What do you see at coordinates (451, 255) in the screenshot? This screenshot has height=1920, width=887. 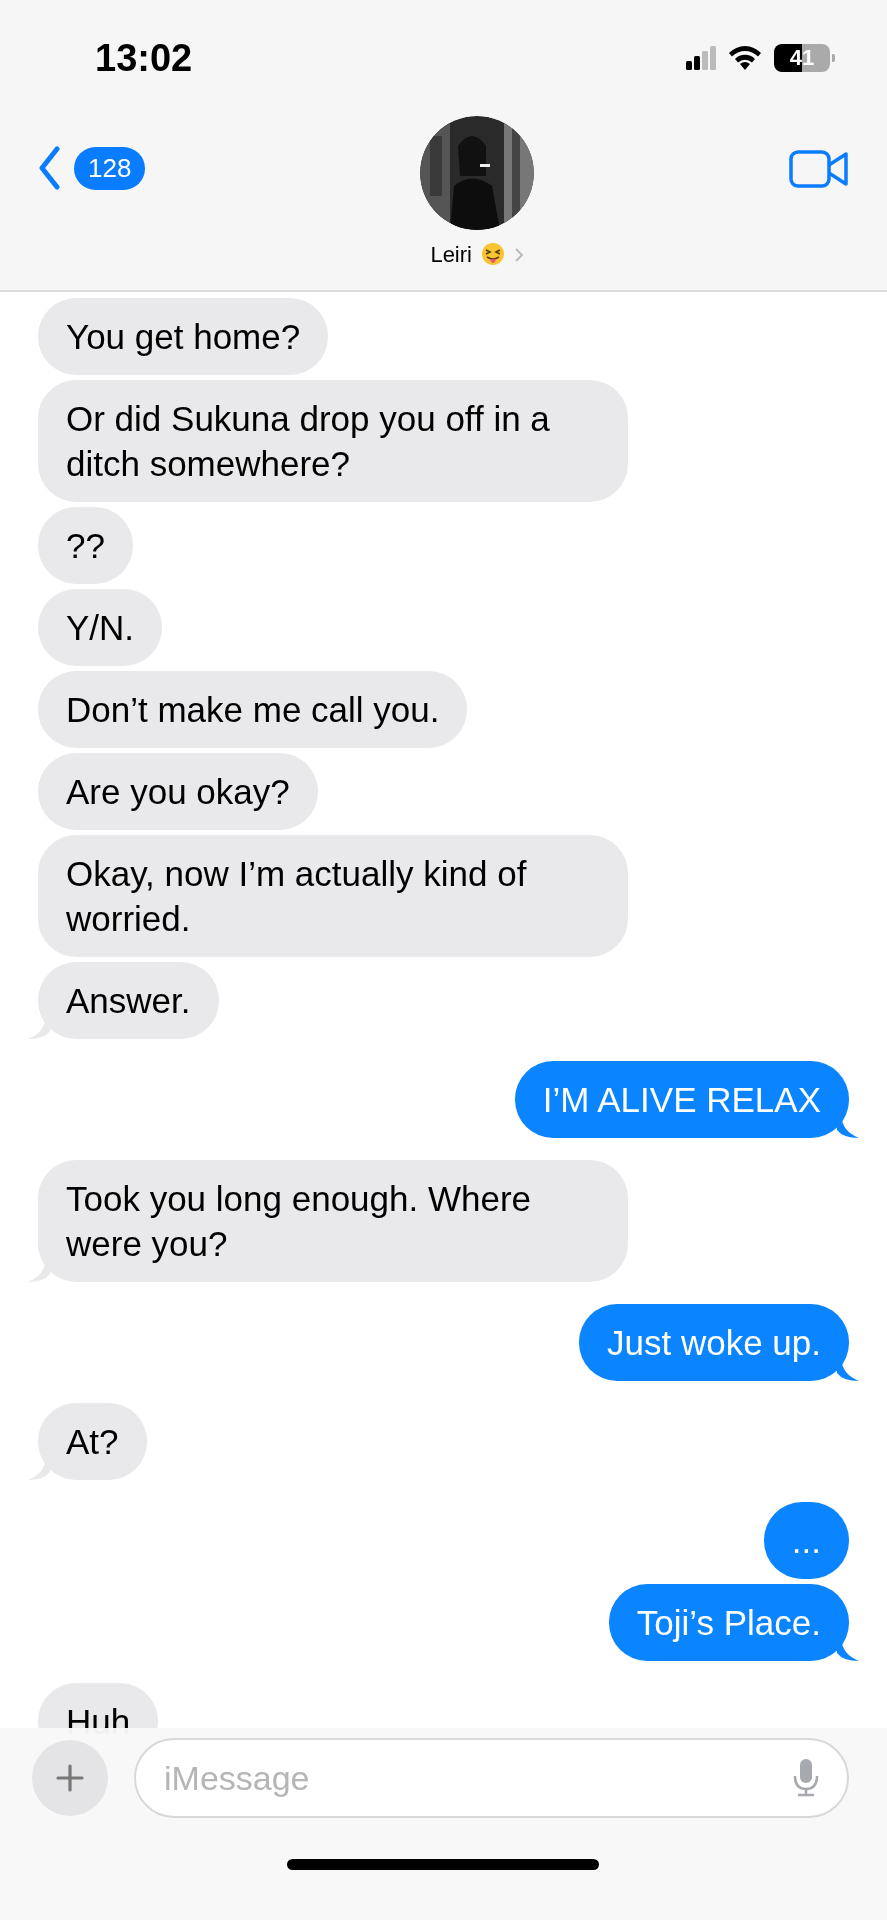 I see `contact-name: Leiri` at bounding box center [451, 255].